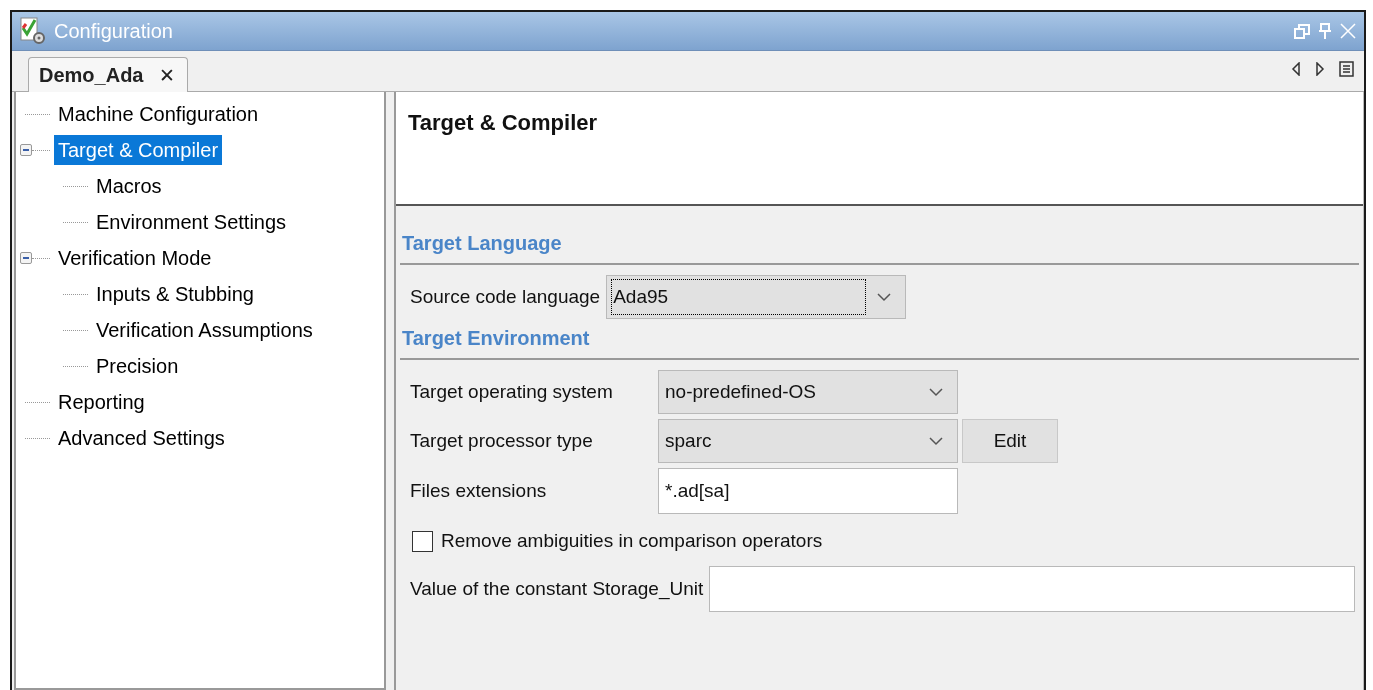  I want to click on tree-item: Inputs & Stubbing, so click(175, 294).